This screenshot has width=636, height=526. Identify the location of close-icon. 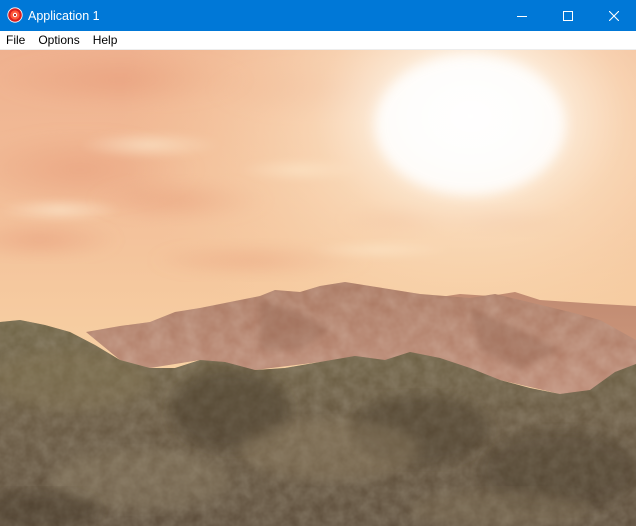
(613, 15).